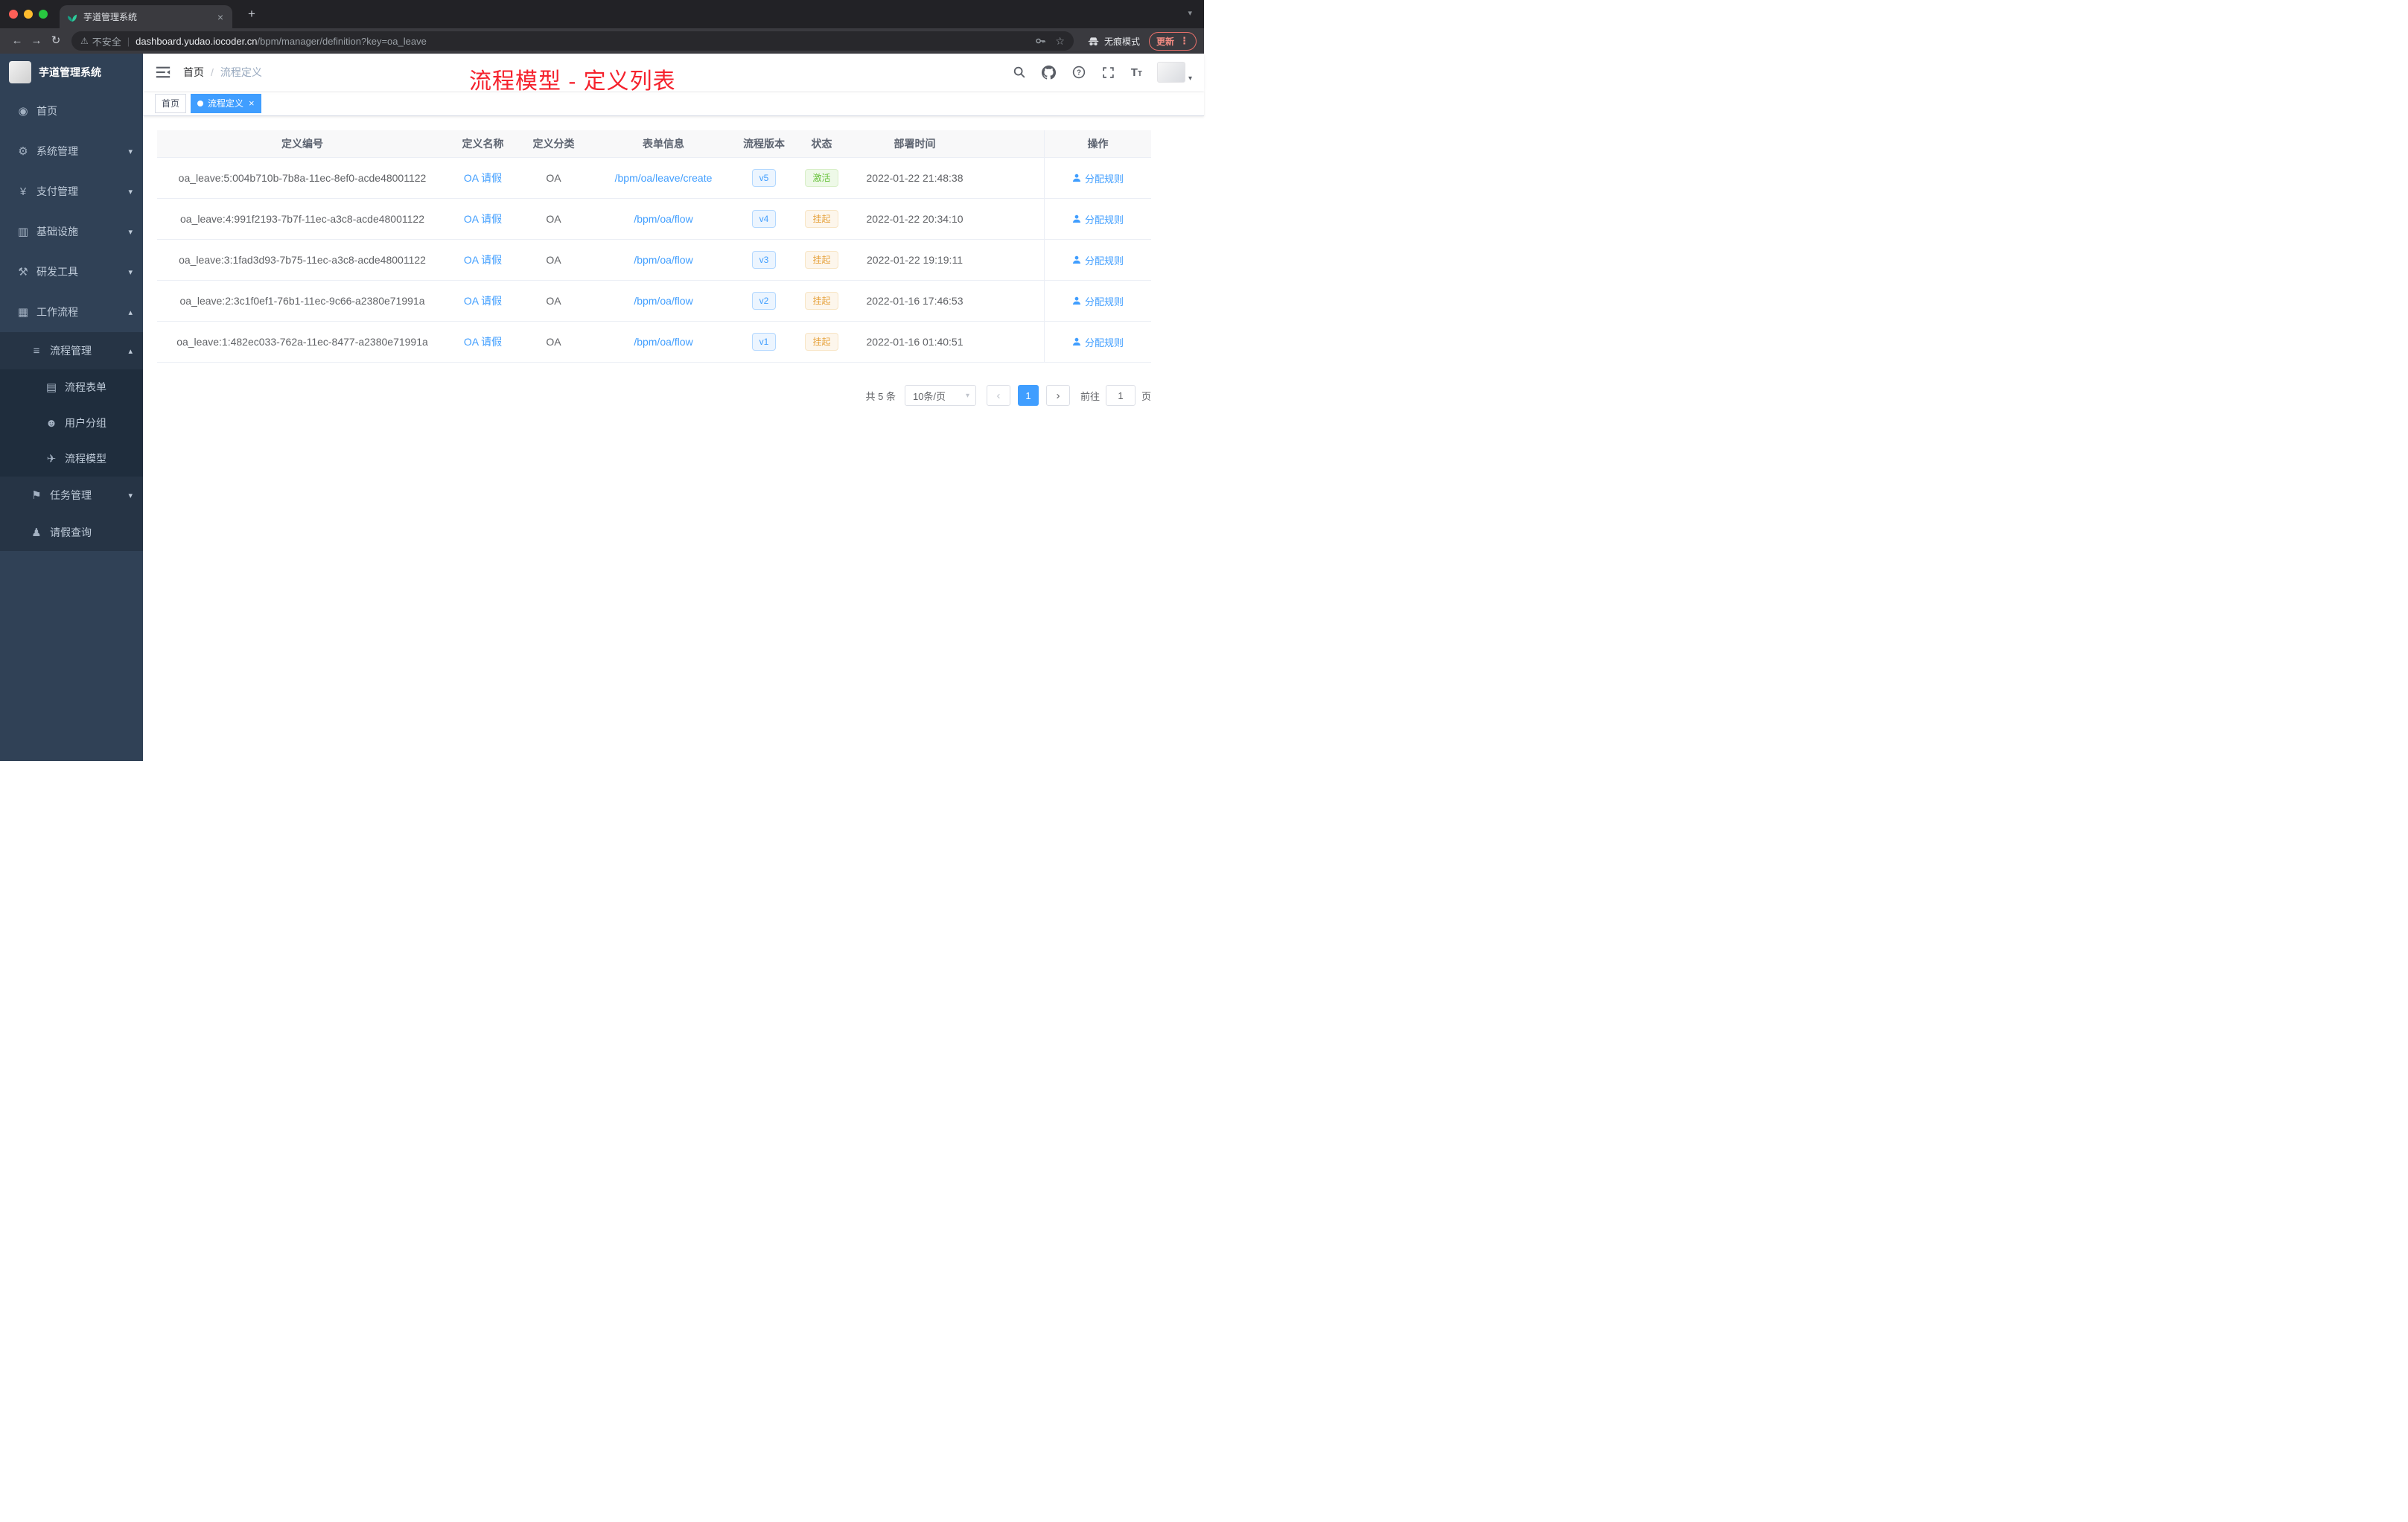 The width and height of the screenshot is (2408, 1522). What do you see at coordinates (1078, 72) in the screenshot?
I see `help-icon: ?` at bounding box center [1078, 72].